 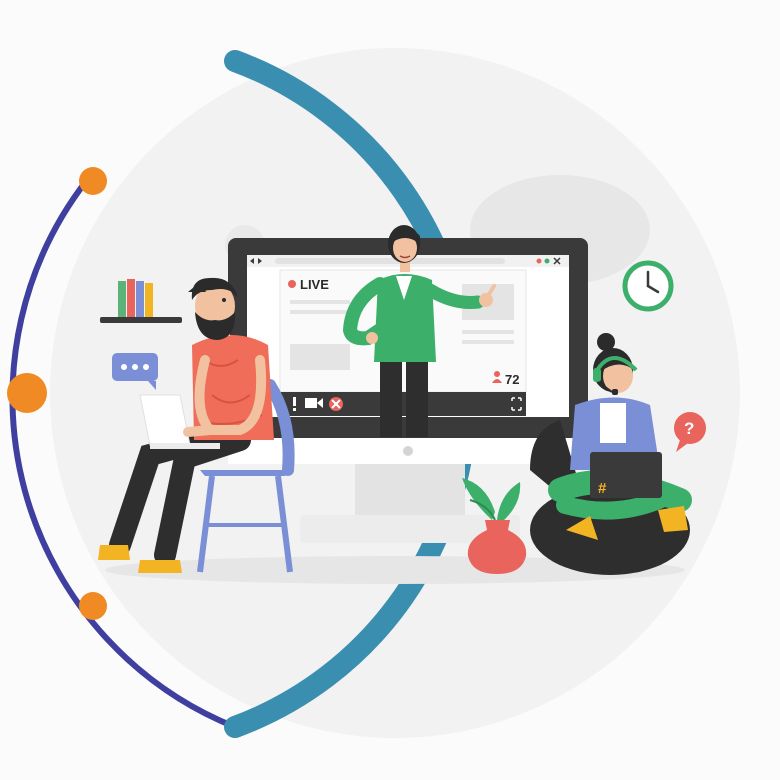 What do you see at coordinates (149, 300) in the screenshot?
I see `book-yellow` at bounding box center [149, 300].